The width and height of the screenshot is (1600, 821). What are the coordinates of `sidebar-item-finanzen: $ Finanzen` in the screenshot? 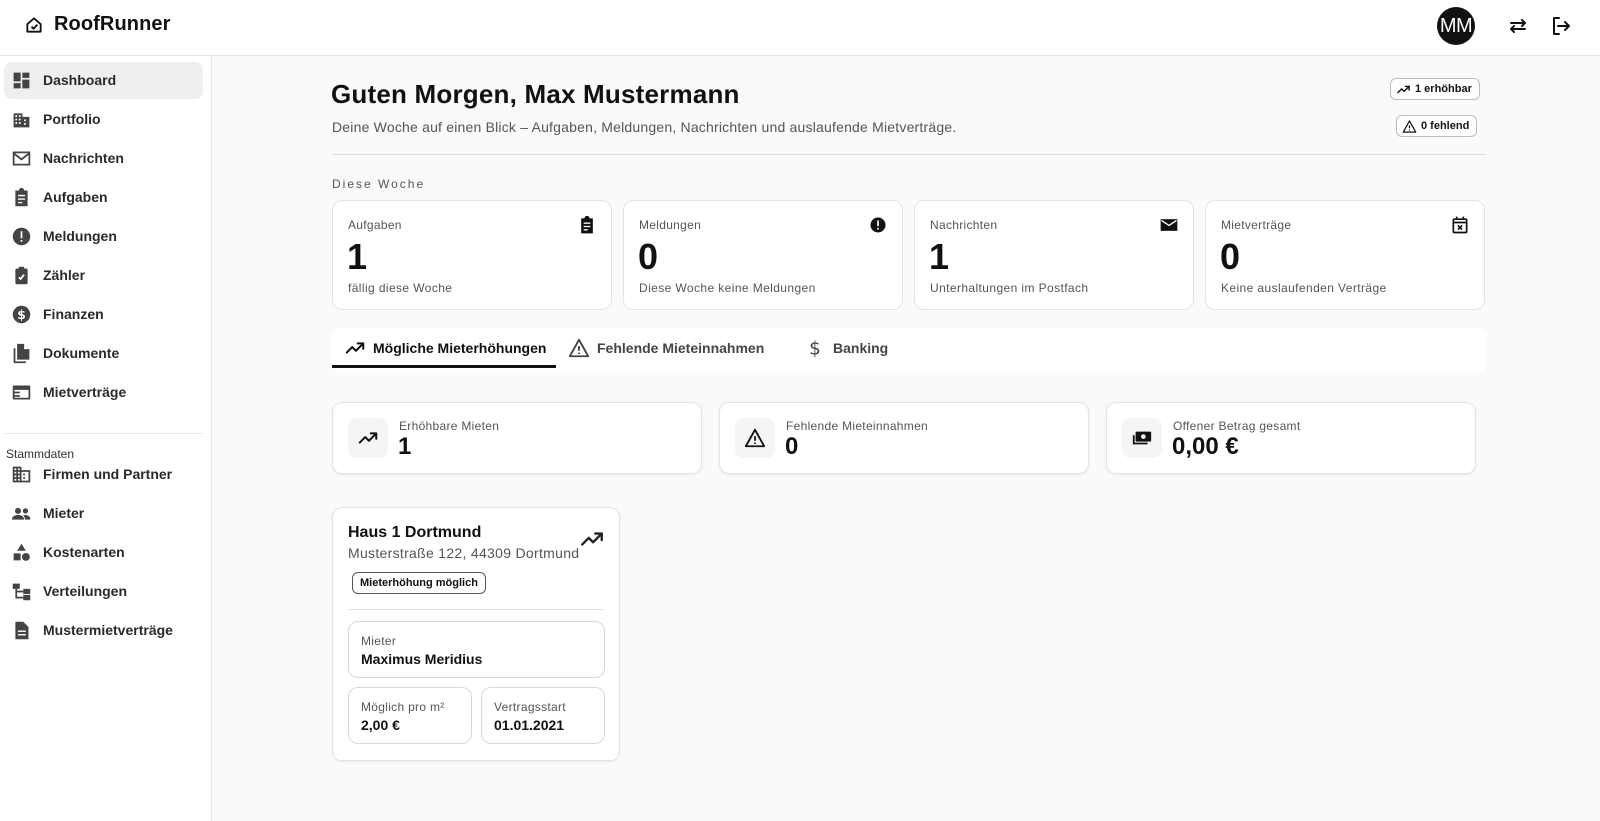 It's located at (103, 314).